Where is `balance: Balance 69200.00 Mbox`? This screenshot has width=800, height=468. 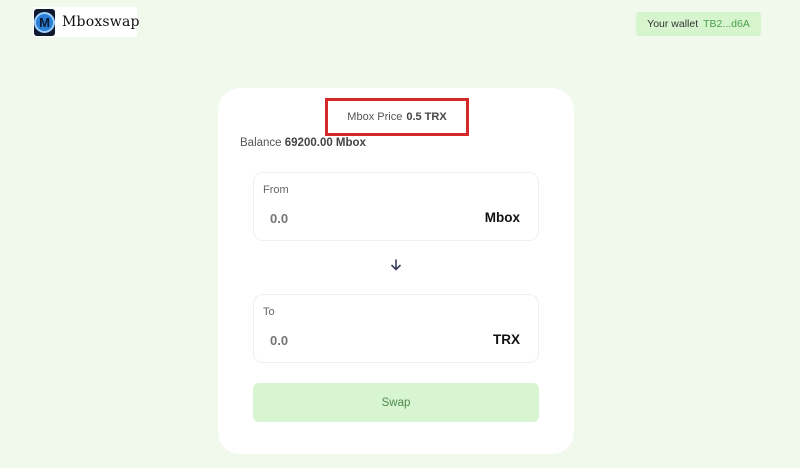 balance: Balance 69200.00 Mbox is located at coordinates (303, 143).